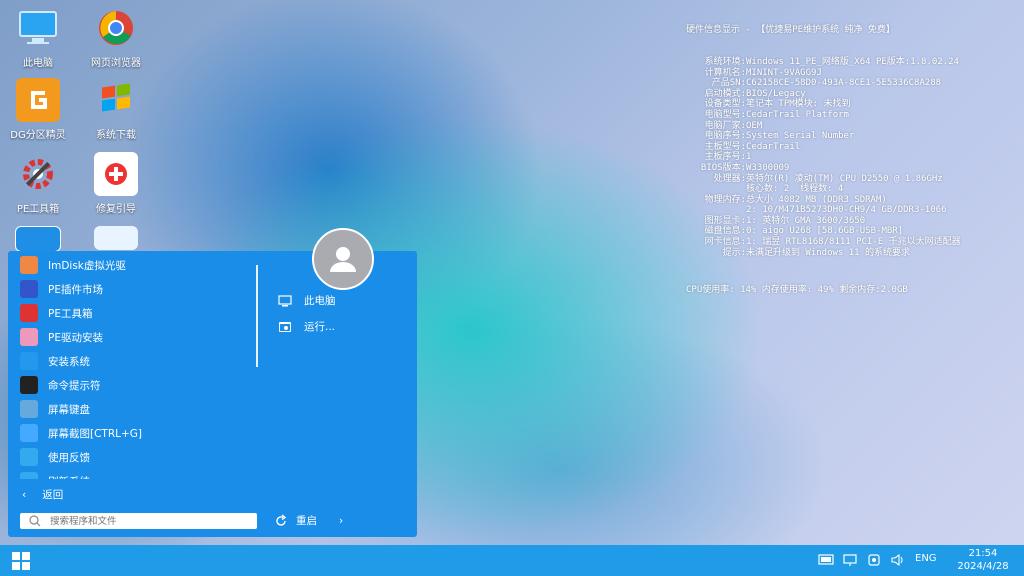 The width and height of the screenshot is (1024, 576). I want to click on safely-remove-icon, so click(874, 560).